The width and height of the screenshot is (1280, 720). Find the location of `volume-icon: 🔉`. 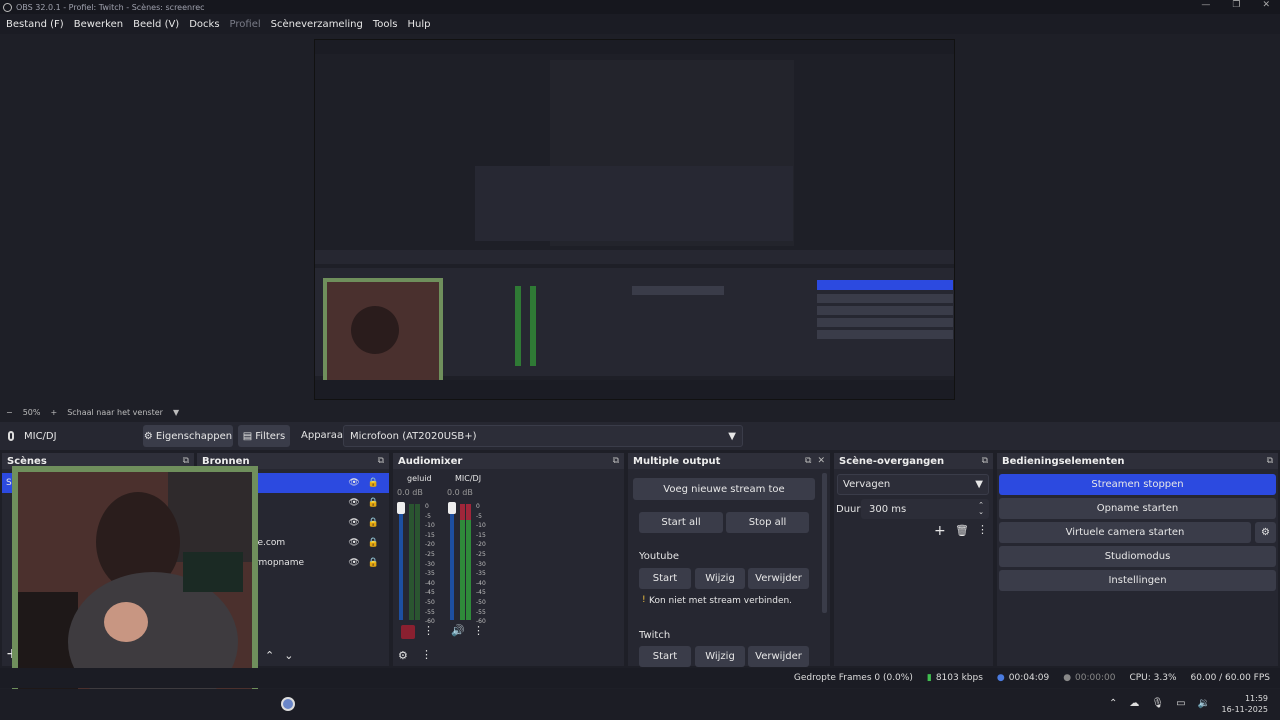

volume-icon: 🔉 is located at coordinates (1204, 703).